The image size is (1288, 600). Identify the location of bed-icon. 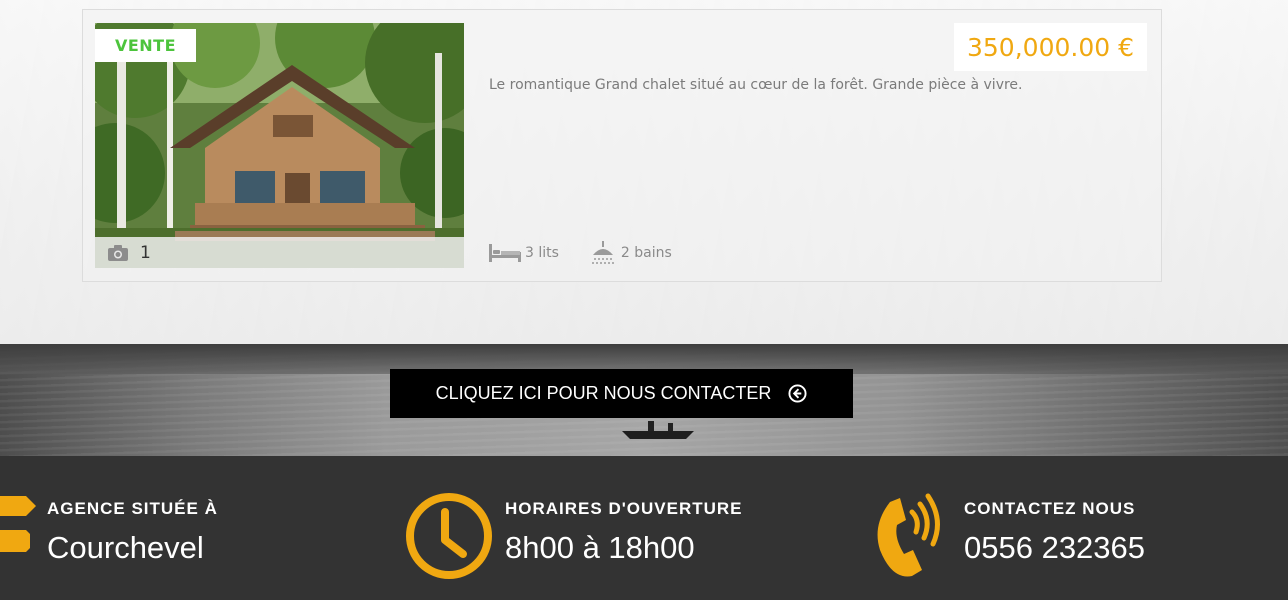
(505, 253).